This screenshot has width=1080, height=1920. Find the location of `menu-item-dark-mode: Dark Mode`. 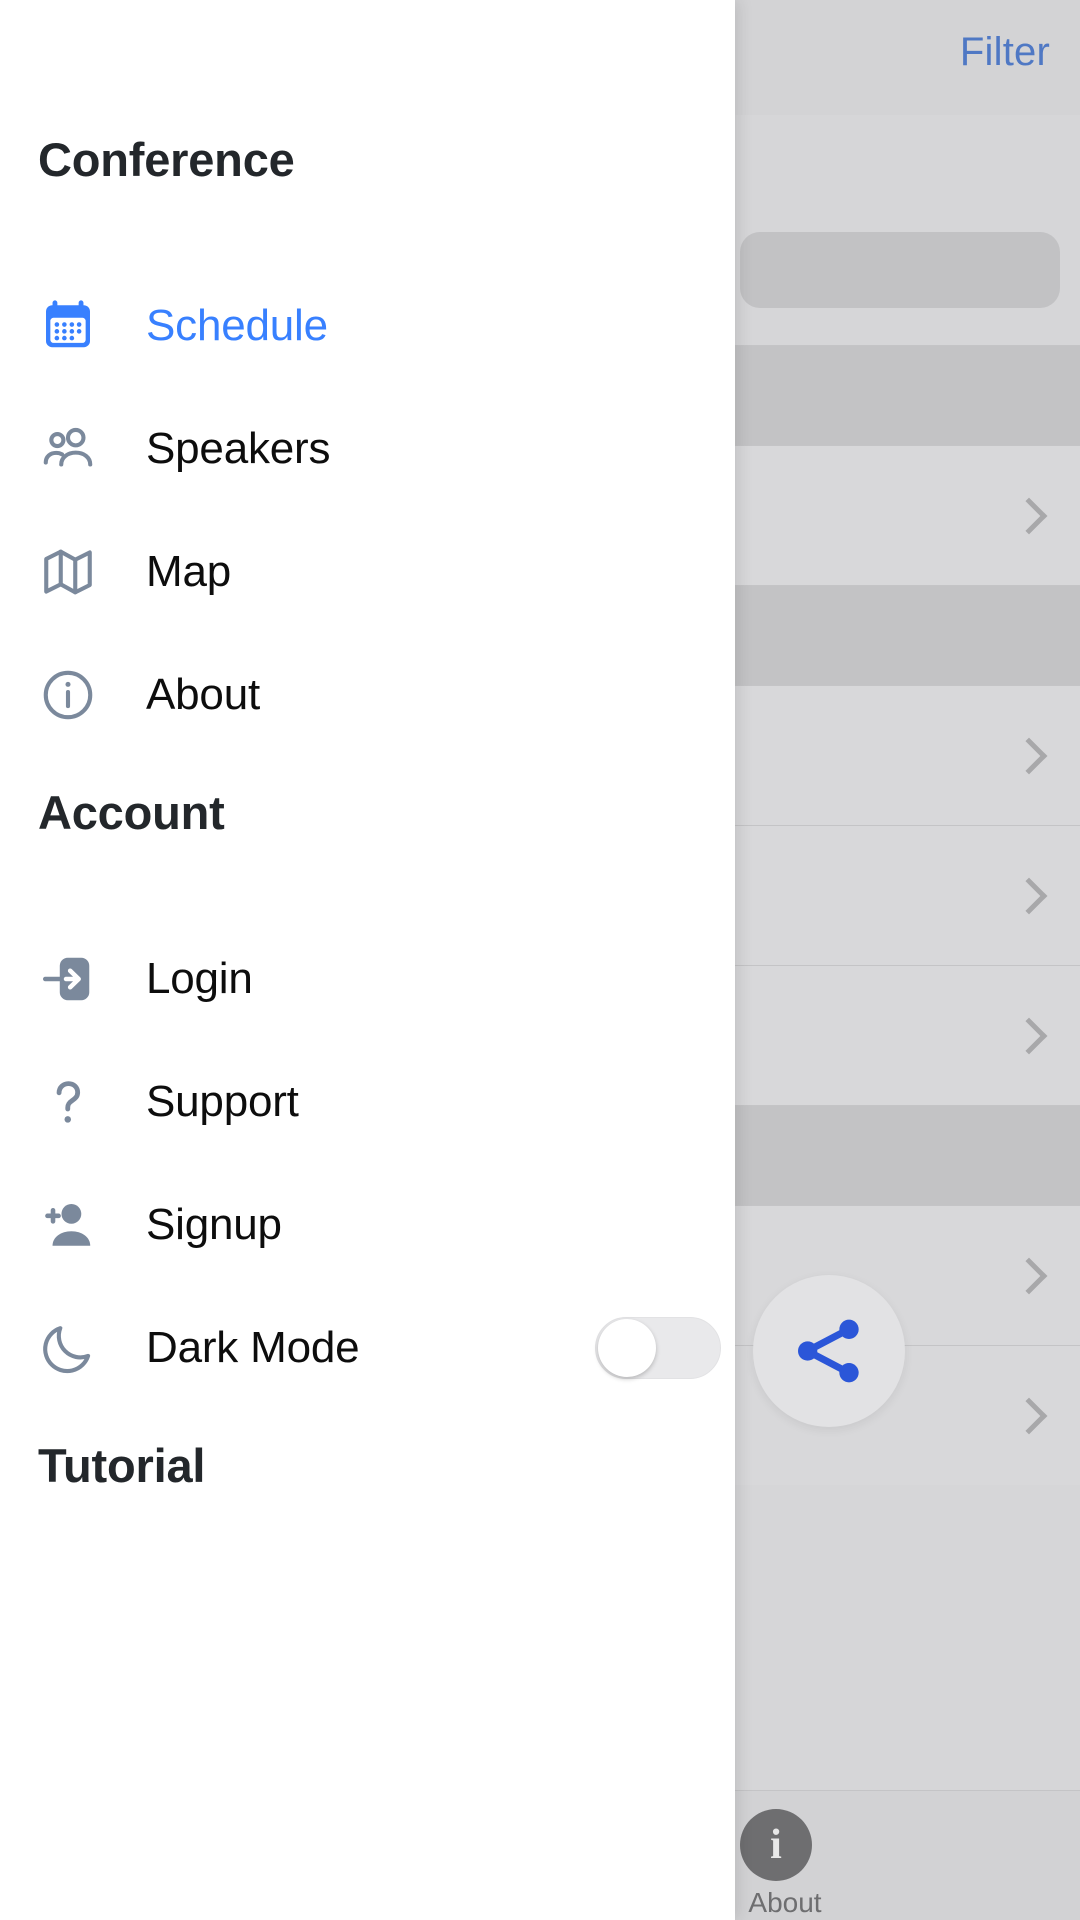

menu-item-dark-mode: Dark Mode is located at coordinates (367, 1348).